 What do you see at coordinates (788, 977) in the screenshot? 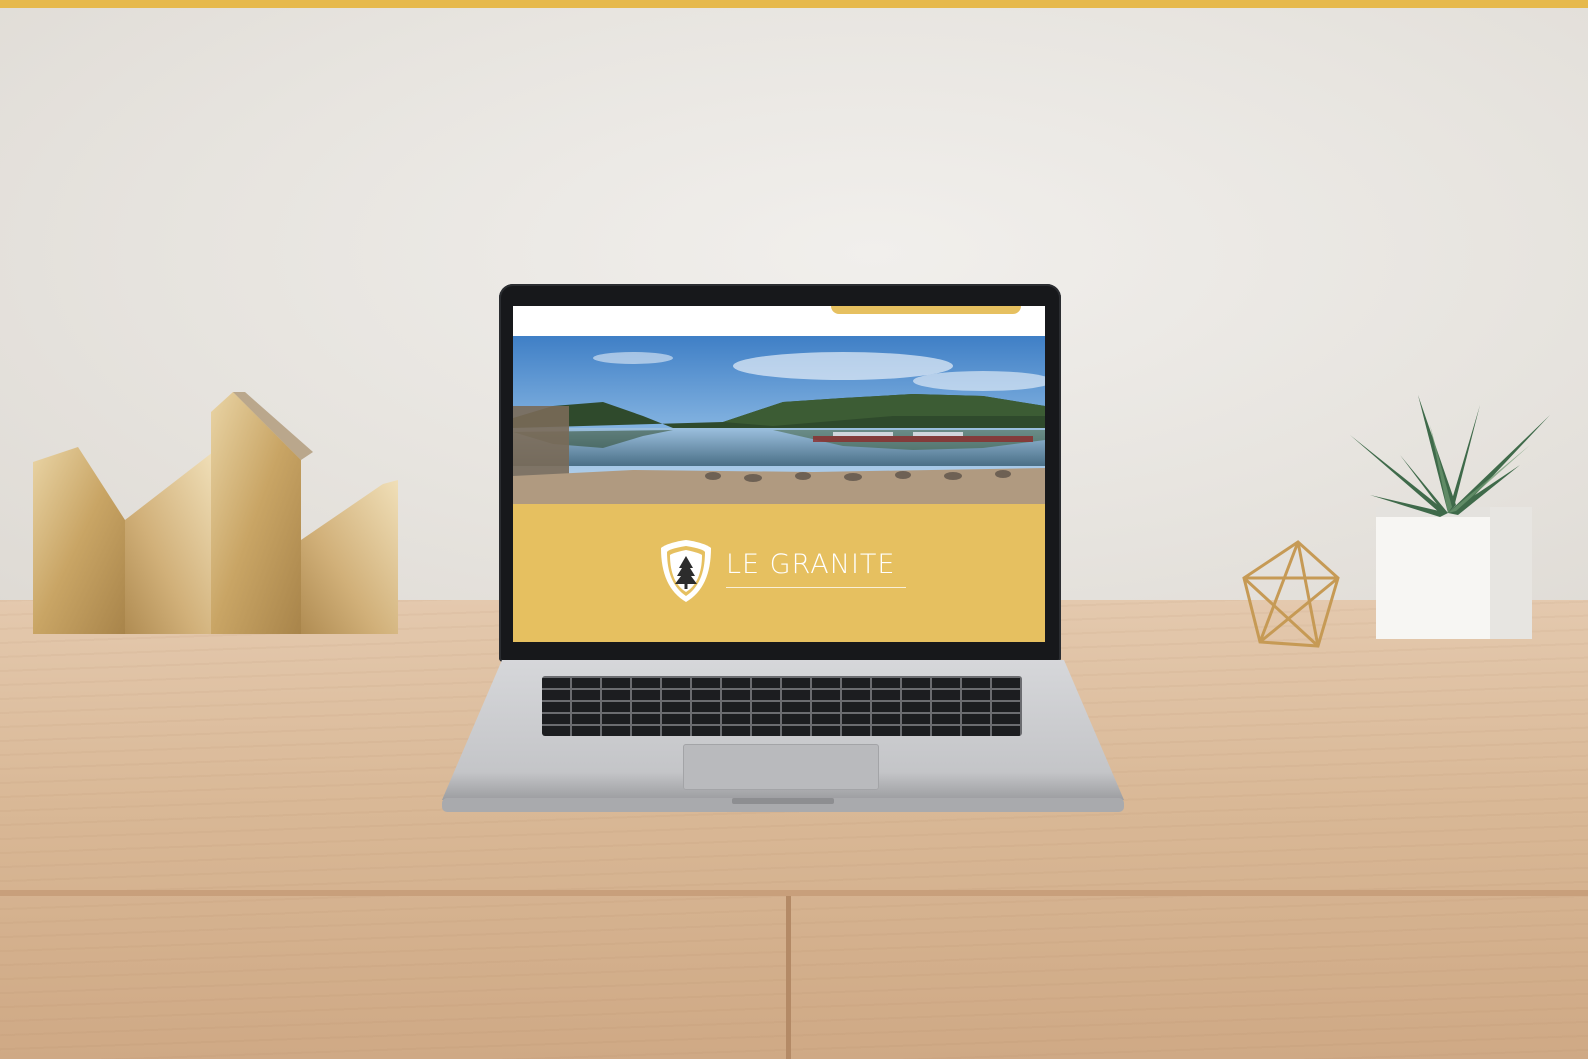
I see `drawer-gap` at bounding box center [788, 977].